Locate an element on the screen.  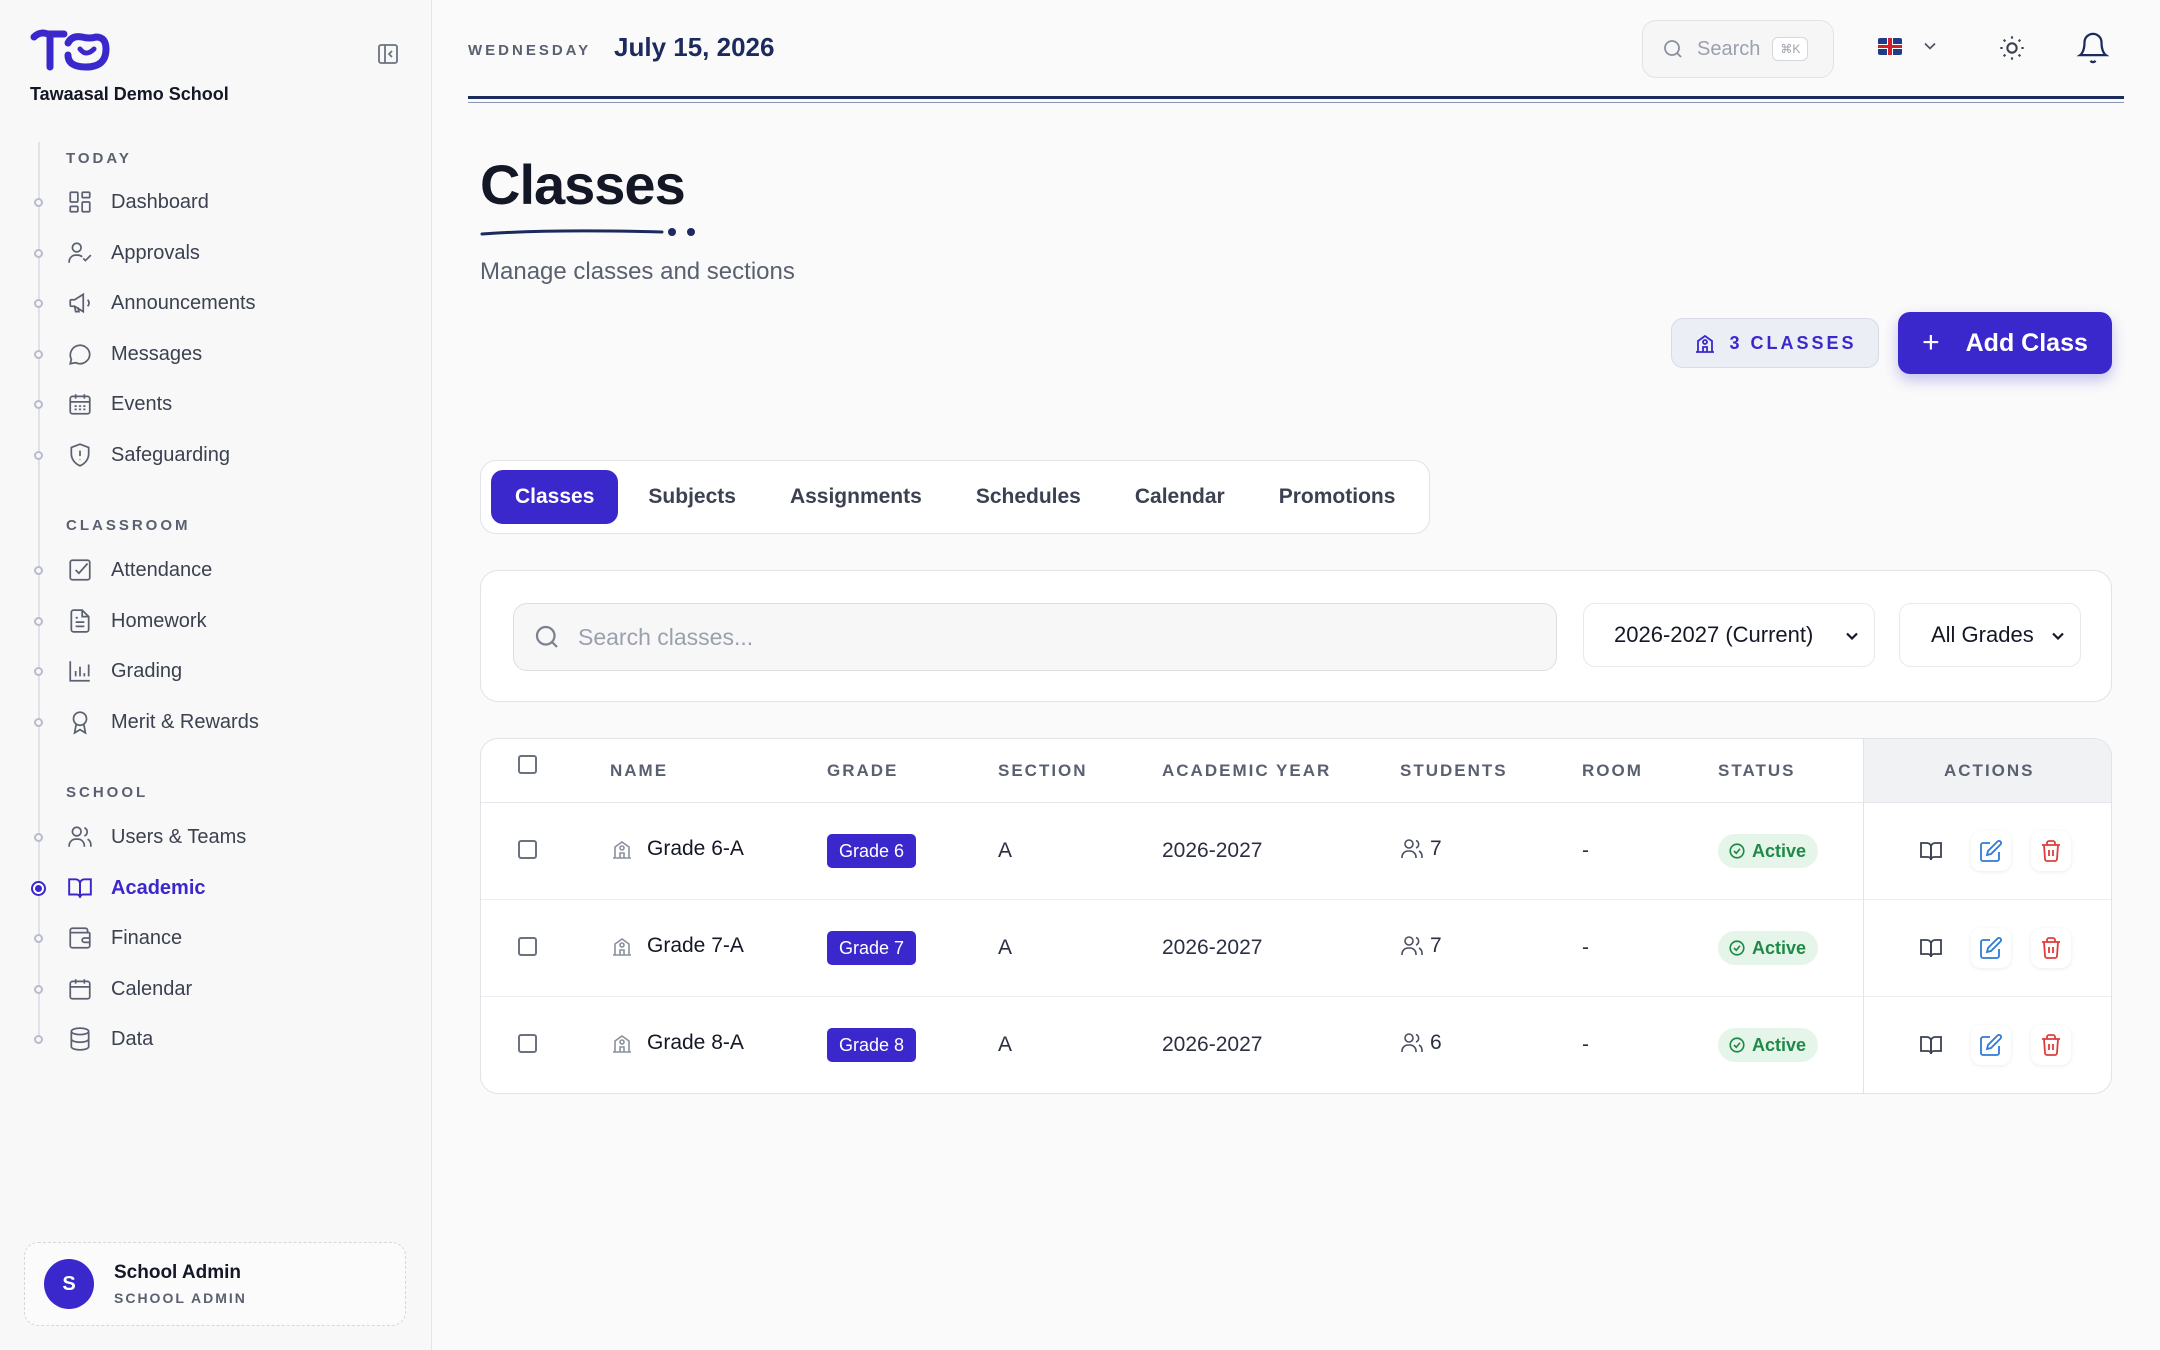
sidebar-item-label: Calendar is located at coordinates (152, 988).